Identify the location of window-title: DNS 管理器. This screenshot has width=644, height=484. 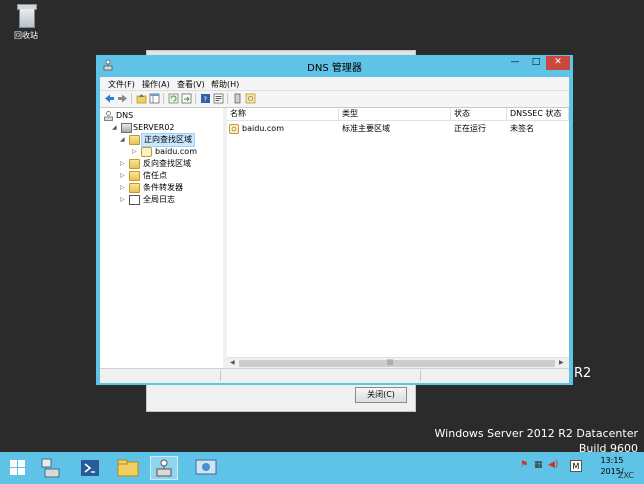
(334, 68).